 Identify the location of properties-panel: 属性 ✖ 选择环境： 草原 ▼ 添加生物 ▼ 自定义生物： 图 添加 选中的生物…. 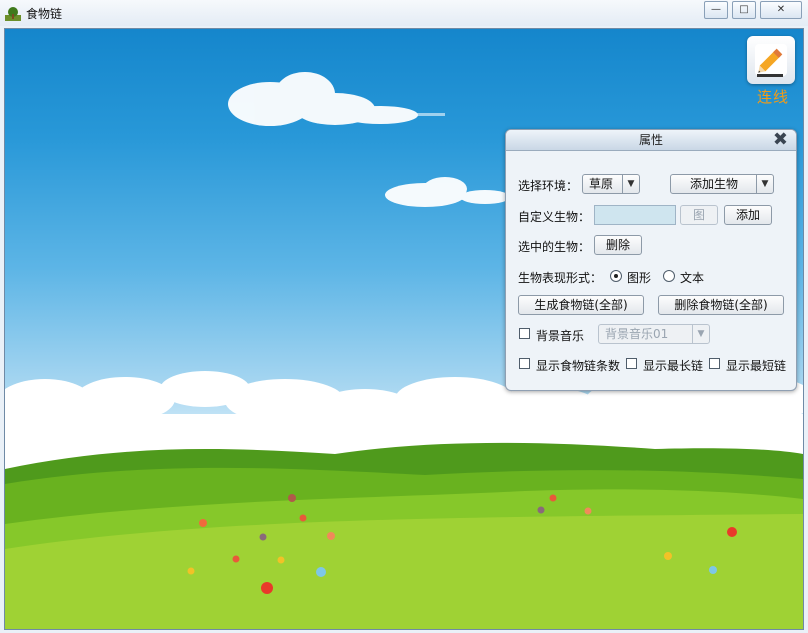
(651, 260).